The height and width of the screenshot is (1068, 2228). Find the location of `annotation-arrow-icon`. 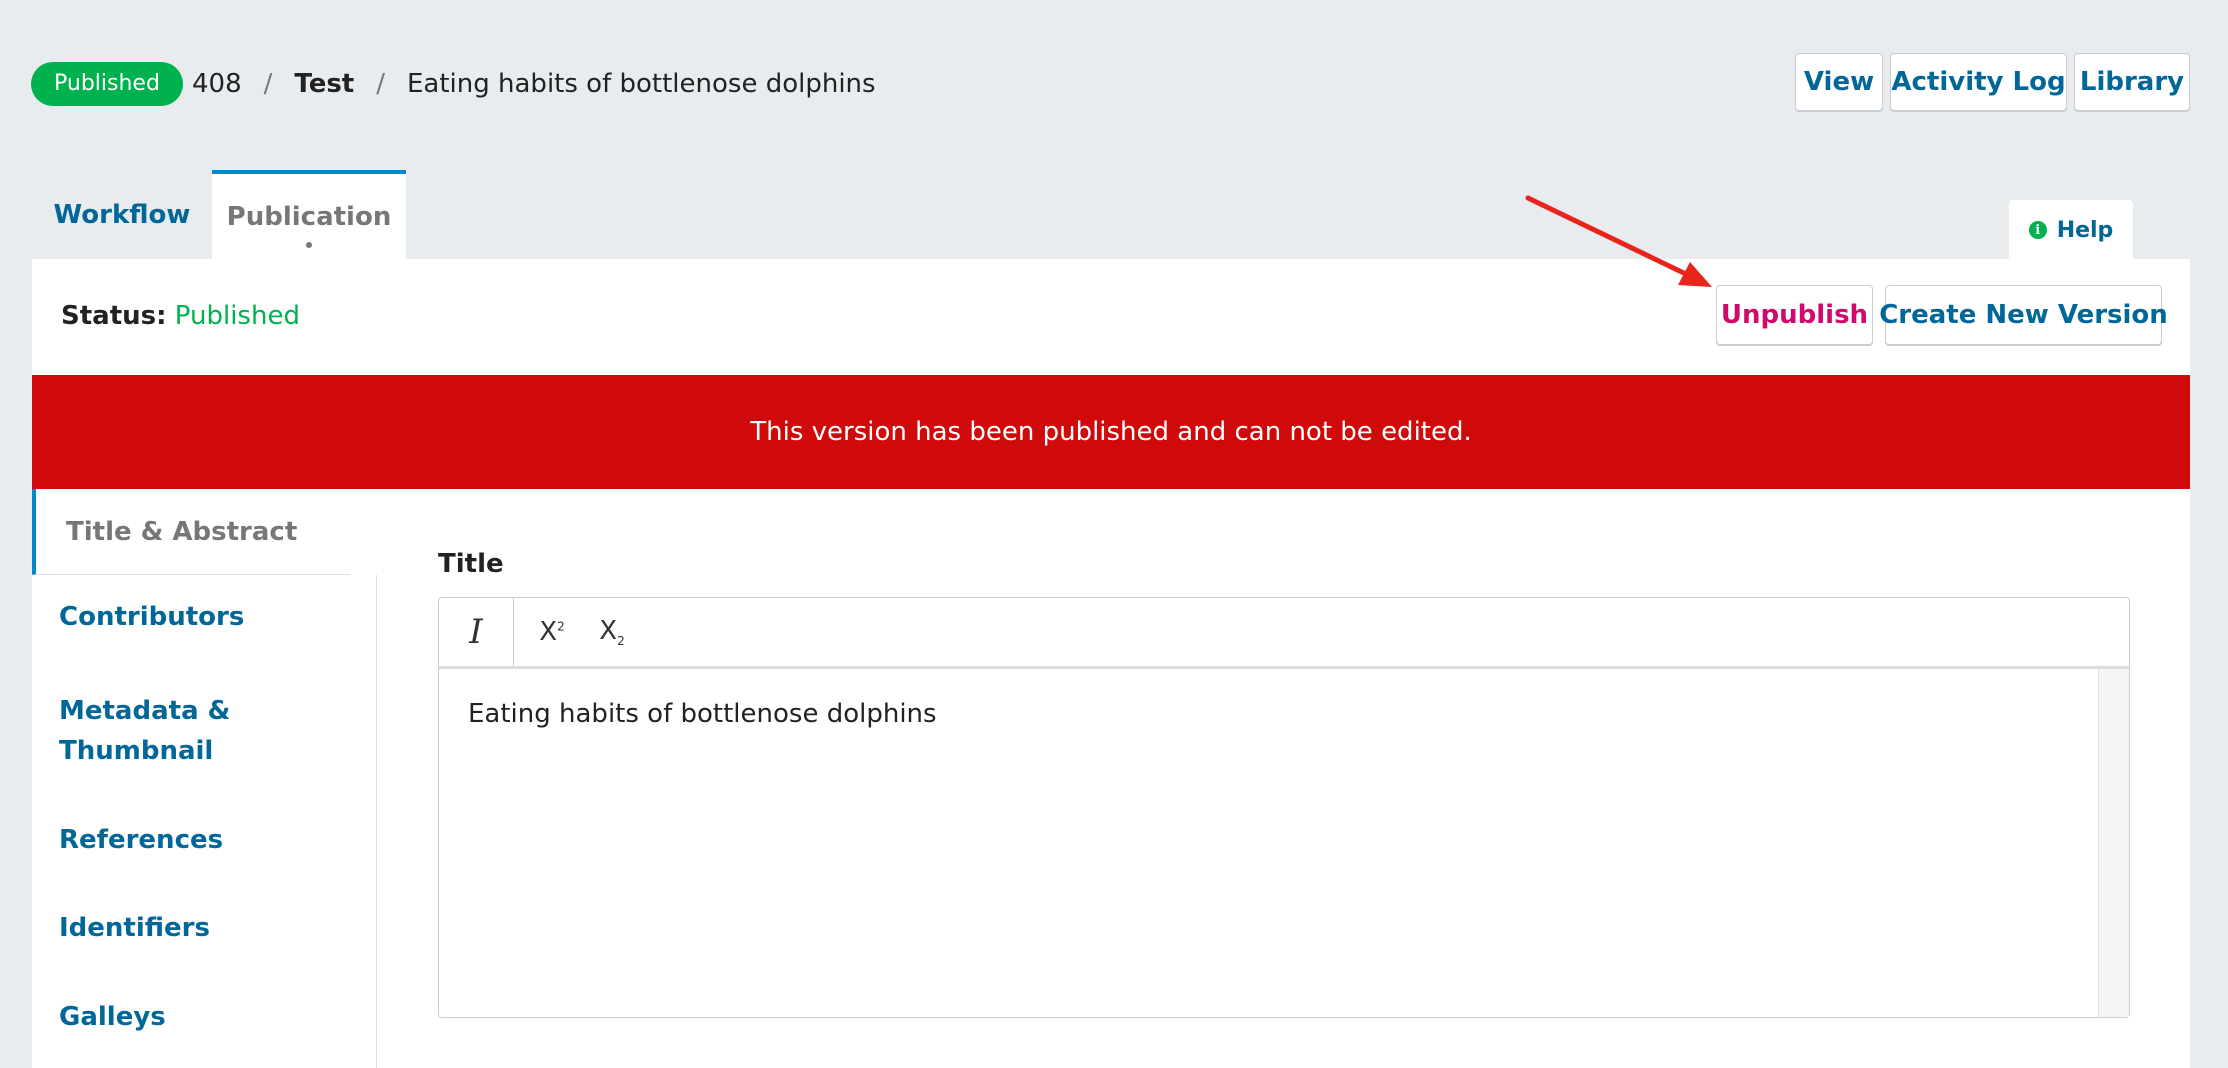

annotation-arrow-icon is located at coordinates (1618, 241).